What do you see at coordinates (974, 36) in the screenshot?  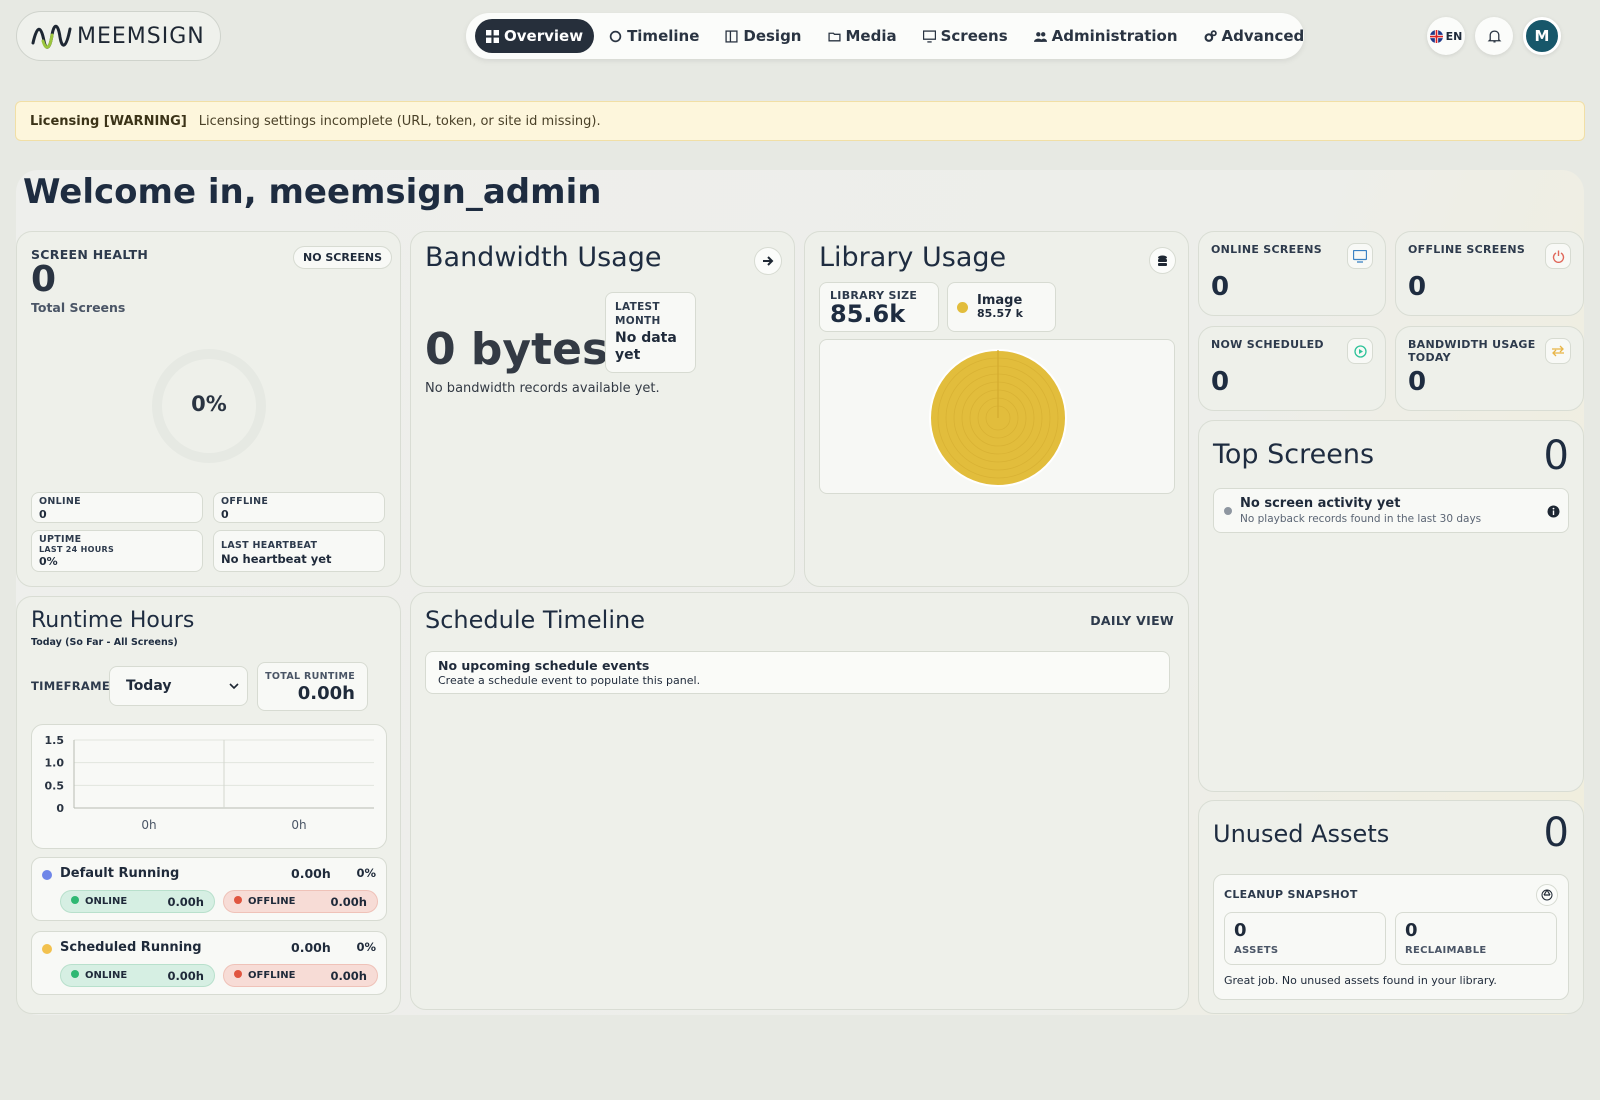 I see `nav-screens-label: Screens` at bounding box center [974, 36].